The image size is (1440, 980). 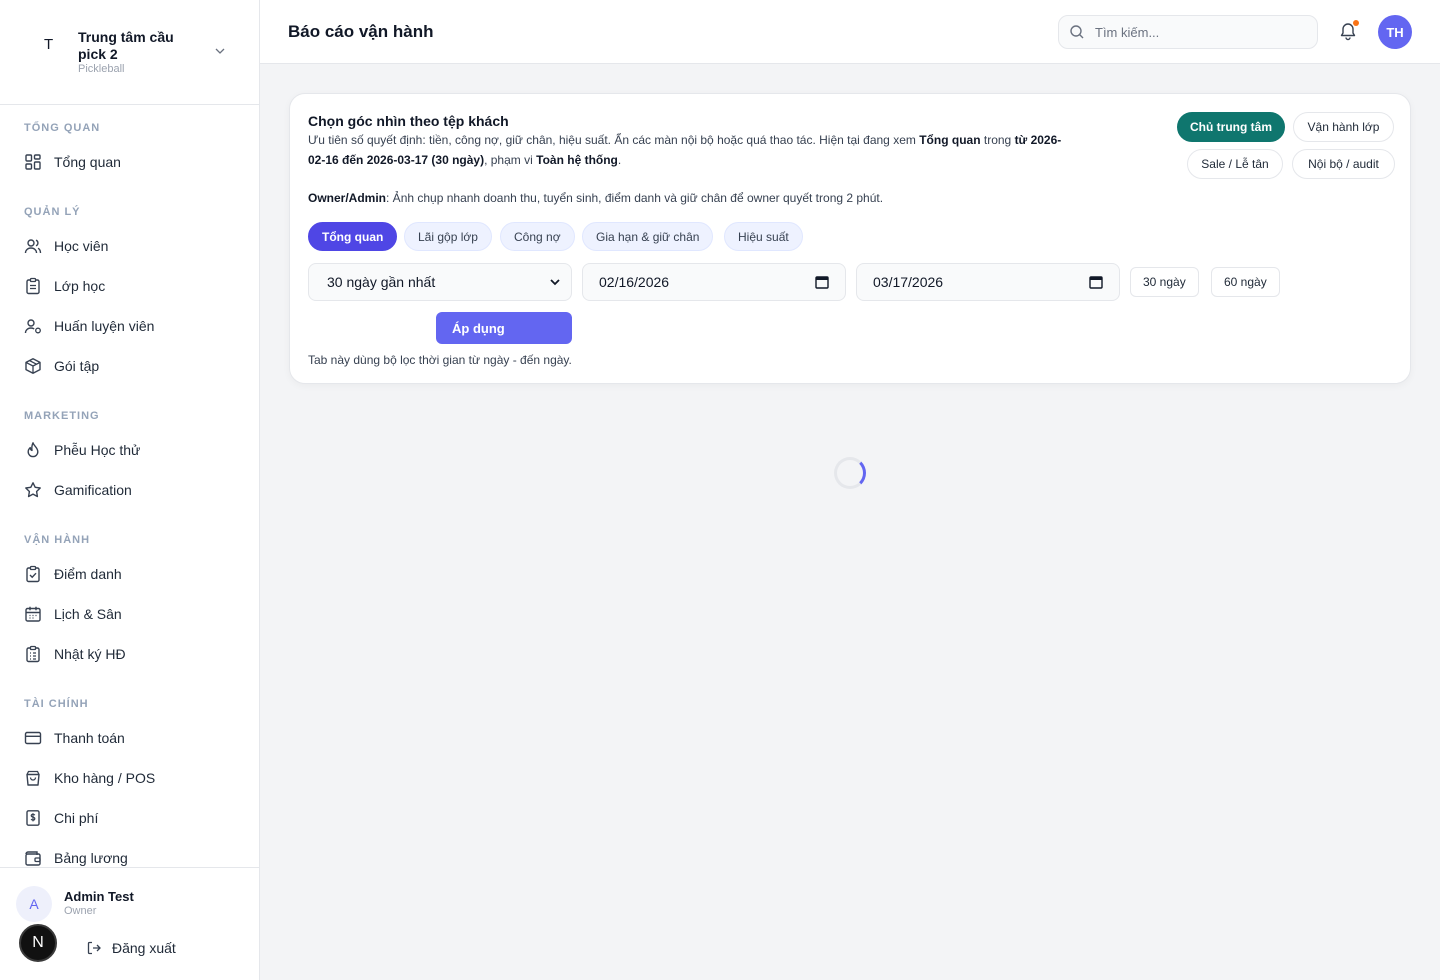 What do you see at coordinates (126, 45) in the screenshot?
I see `brand-name: Trung tâm cầu pick 2` at bounding box center [126, 45].